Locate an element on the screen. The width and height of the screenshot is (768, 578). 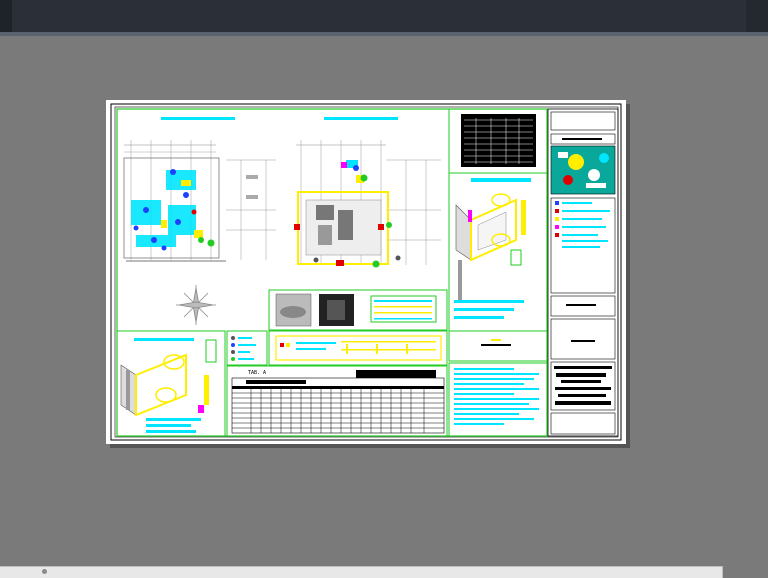
detail-grid is located at coordinates (403, 309).